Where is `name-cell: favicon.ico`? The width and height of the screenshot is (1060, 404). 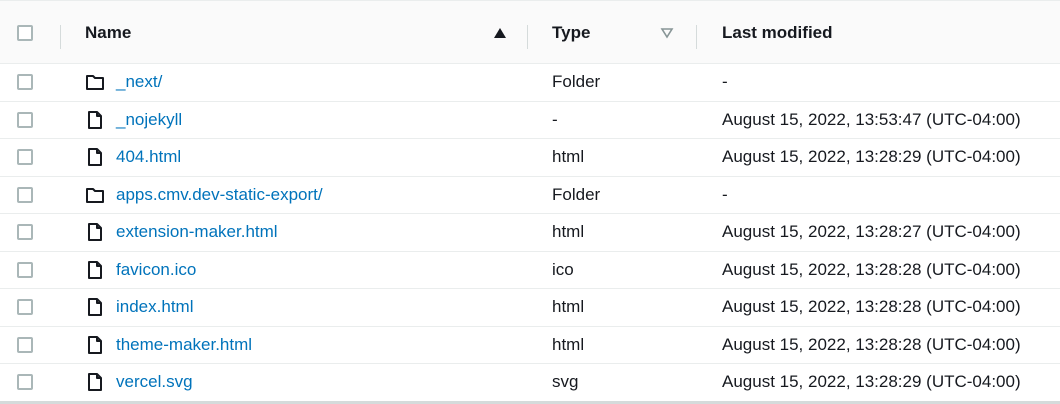
name-cell: favicon.ico is located at coordinates (140, 270).